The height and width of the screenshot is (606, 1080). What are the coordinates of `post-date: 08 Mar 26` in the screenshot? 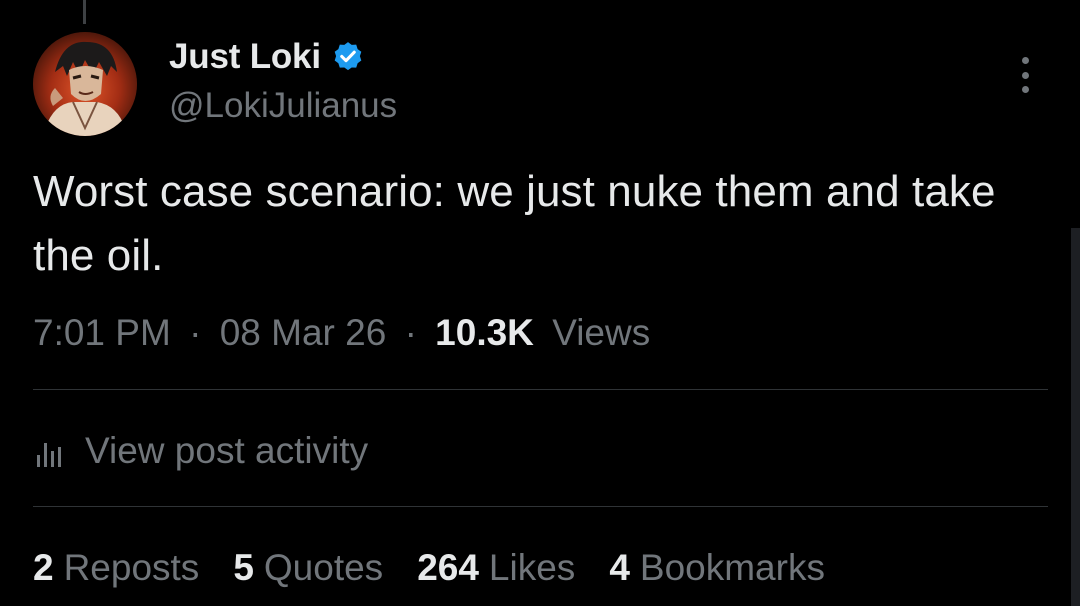 It's located at (303, 332).